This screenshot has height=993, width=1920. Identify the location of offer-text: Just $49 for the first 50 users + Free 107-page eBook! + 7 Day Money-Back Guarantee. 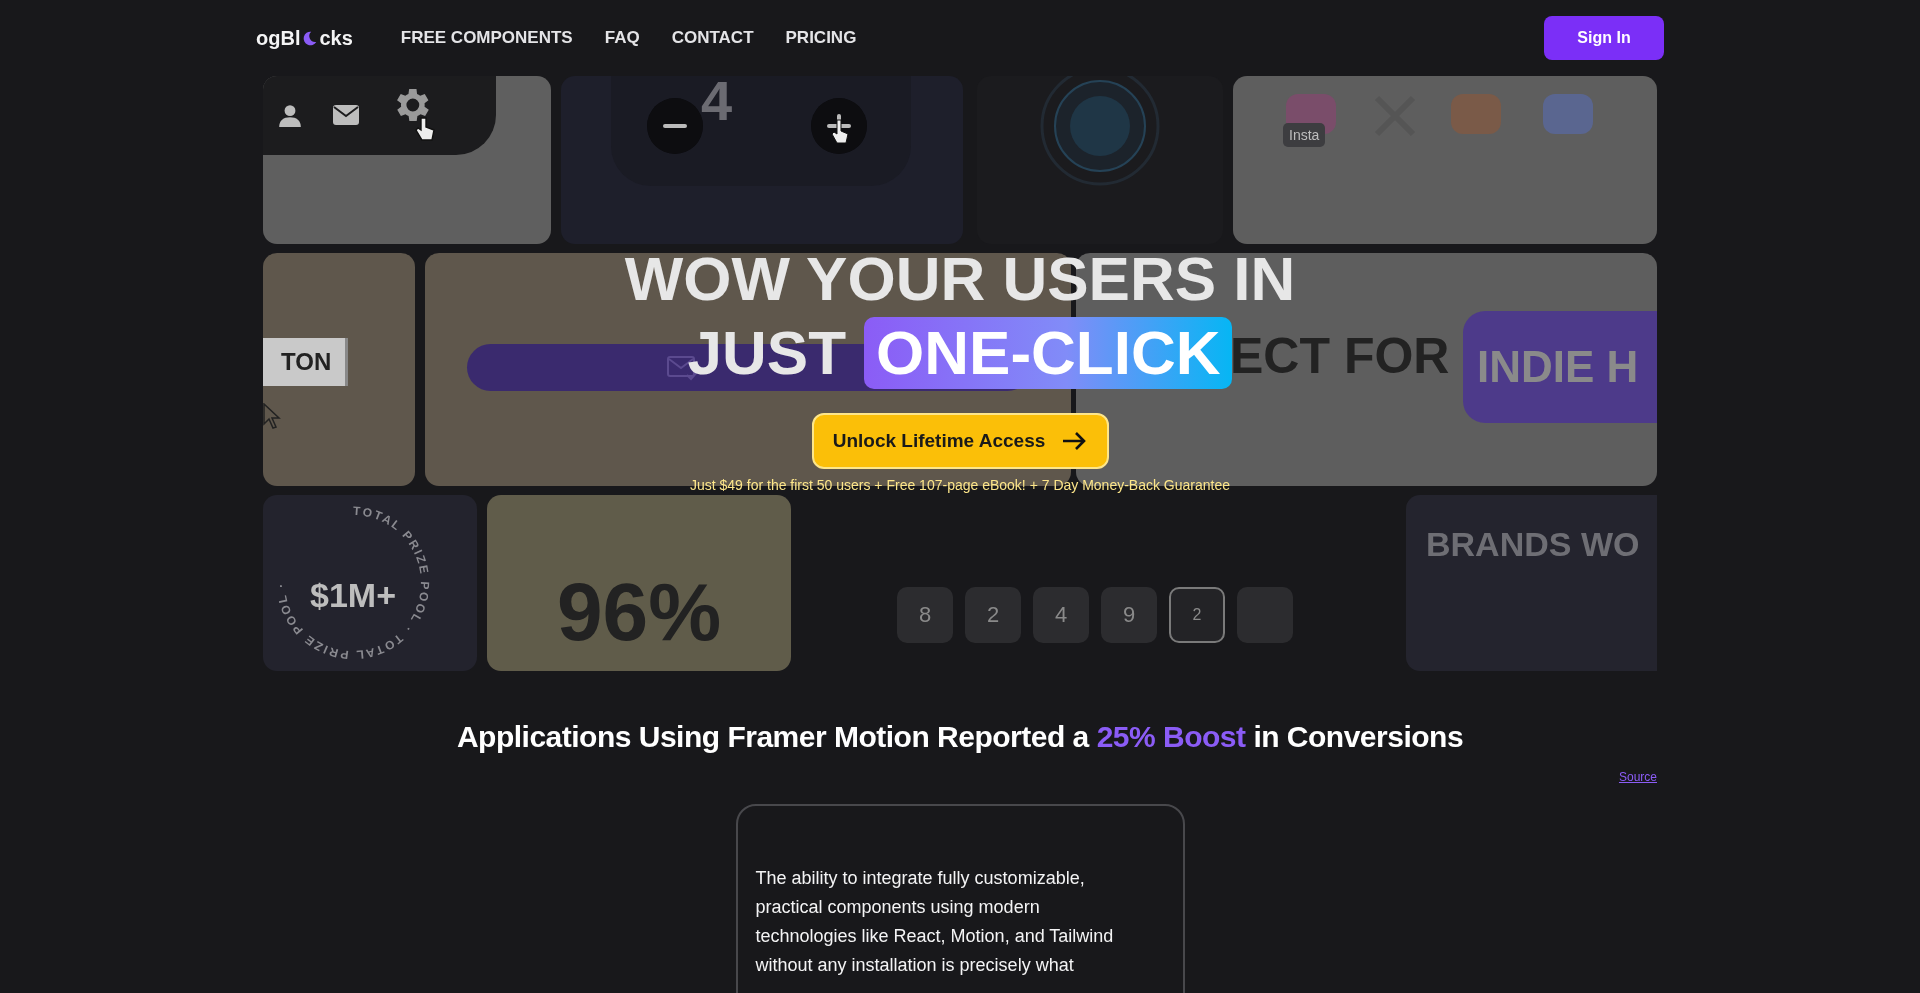
(960, 485).